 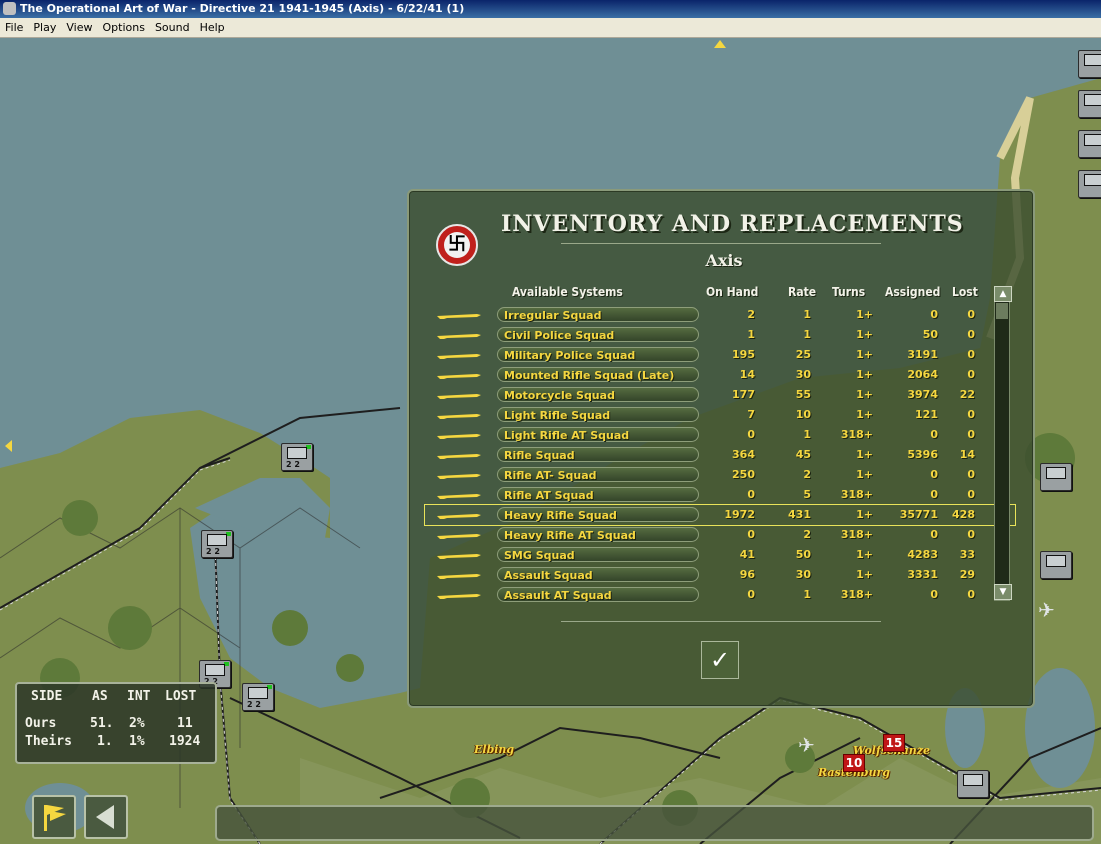 I want to click on menu-options: Options, so click(x=123, y=27).